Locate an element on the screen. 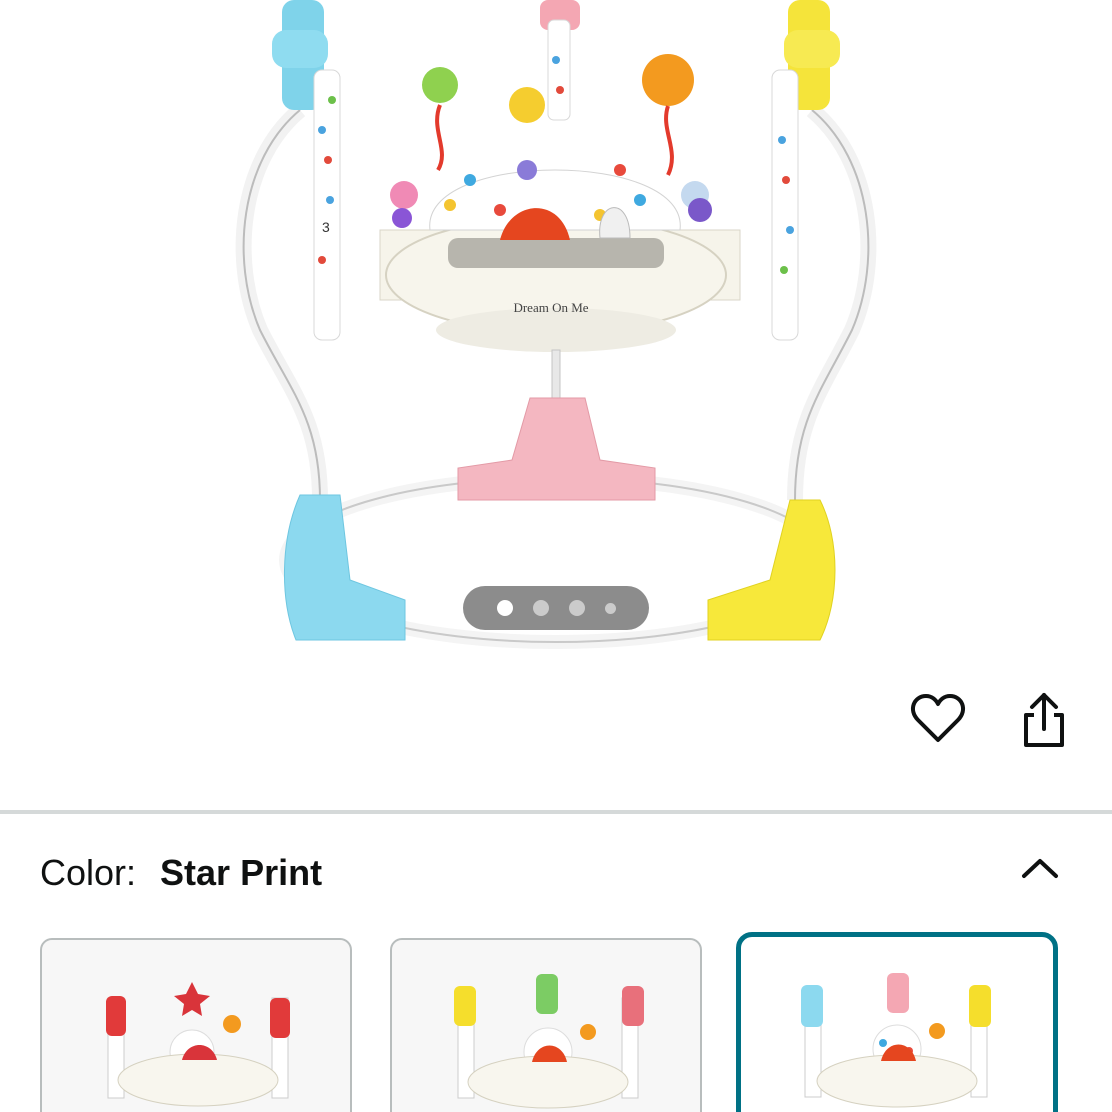 The height and width of the screenshot is (1112, 1112). swatch-multicolor-variant is located at coordinates (546, 1025).